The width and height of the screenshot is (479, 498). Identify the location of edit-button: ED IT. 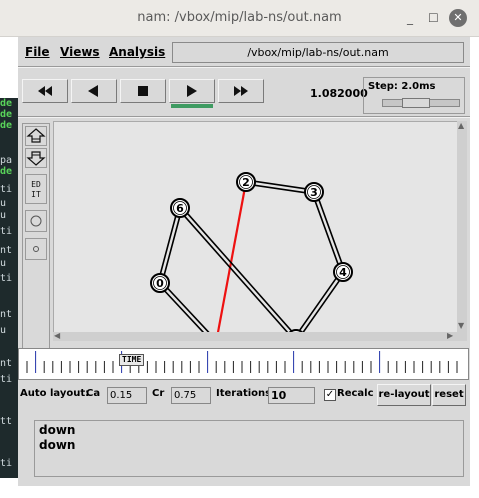
(36, 189).